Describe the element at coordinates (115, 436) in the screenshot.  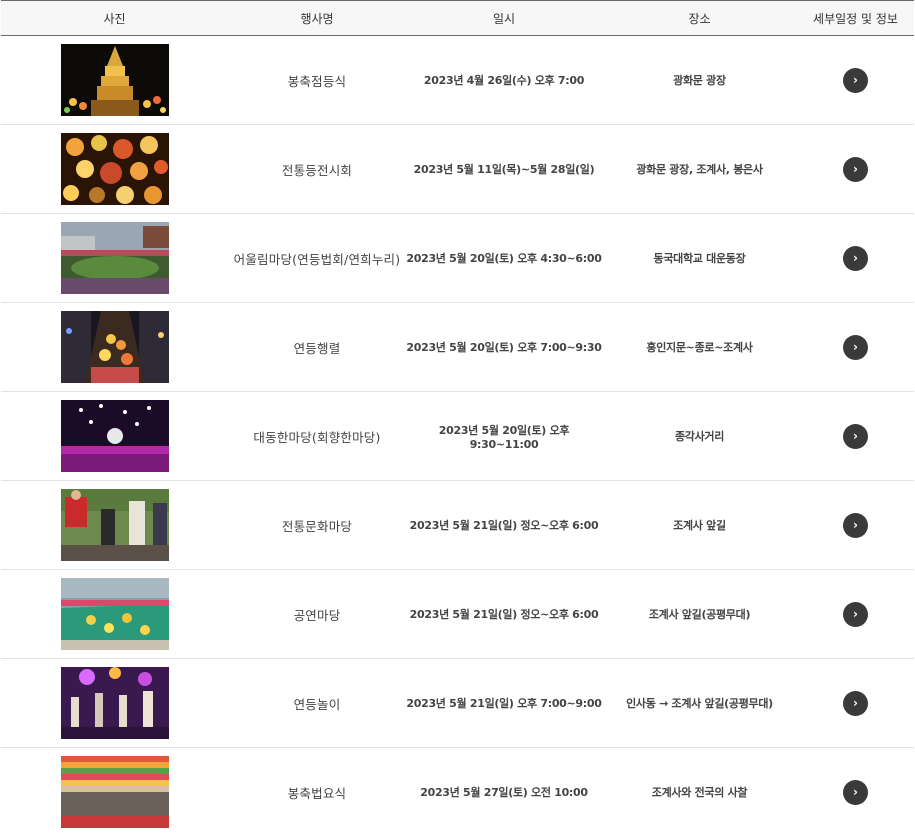
I see `event-photo-festival-crowd` at that location.